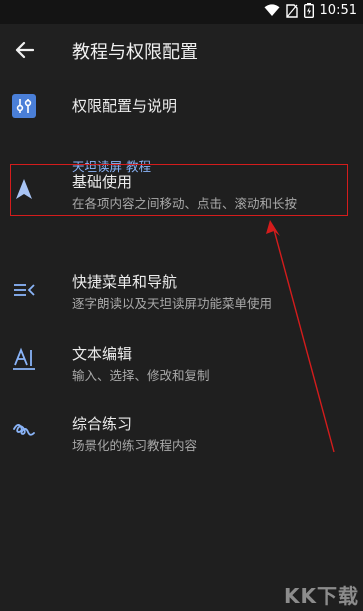 Image resolution: width=363 pixels, height=611 pixels. What do you see at coordinates (321, 596) in the screenshot?
I see `watermark: KK下载` at bounding box center [321, 596].